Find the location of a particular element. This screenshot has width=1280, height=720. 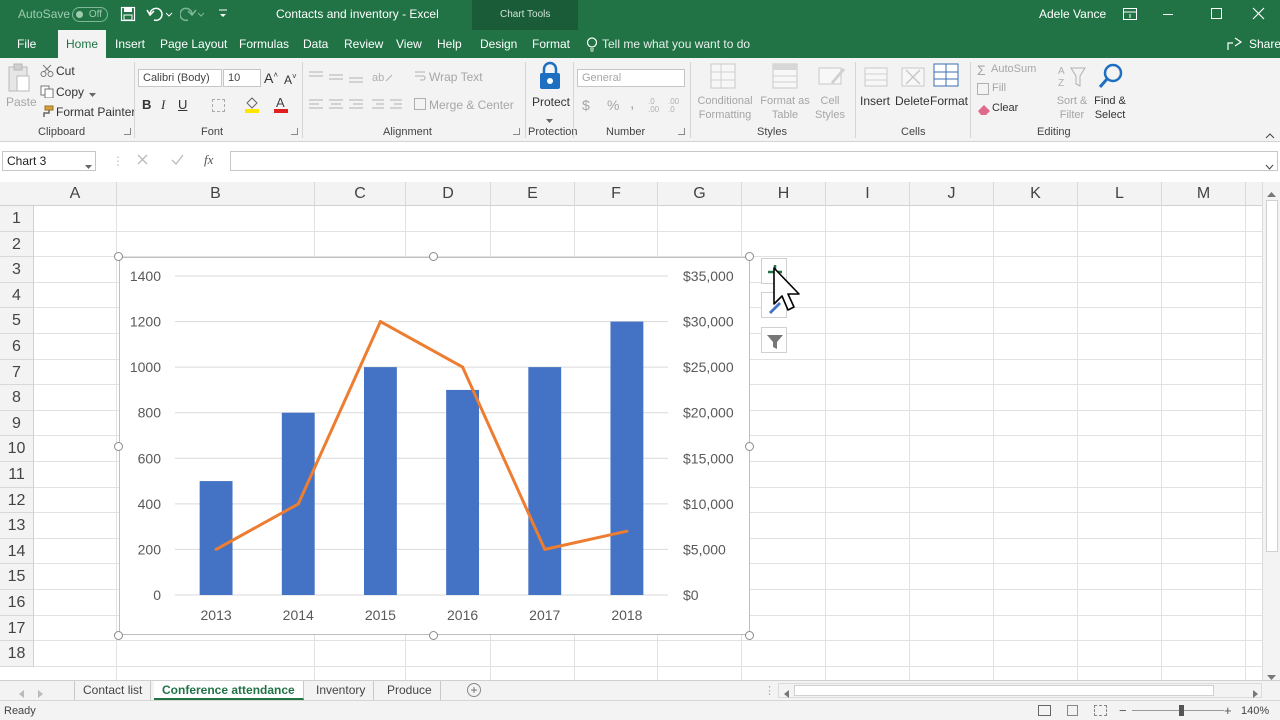

scroll-left-icon is located at coordinates (786, 694).